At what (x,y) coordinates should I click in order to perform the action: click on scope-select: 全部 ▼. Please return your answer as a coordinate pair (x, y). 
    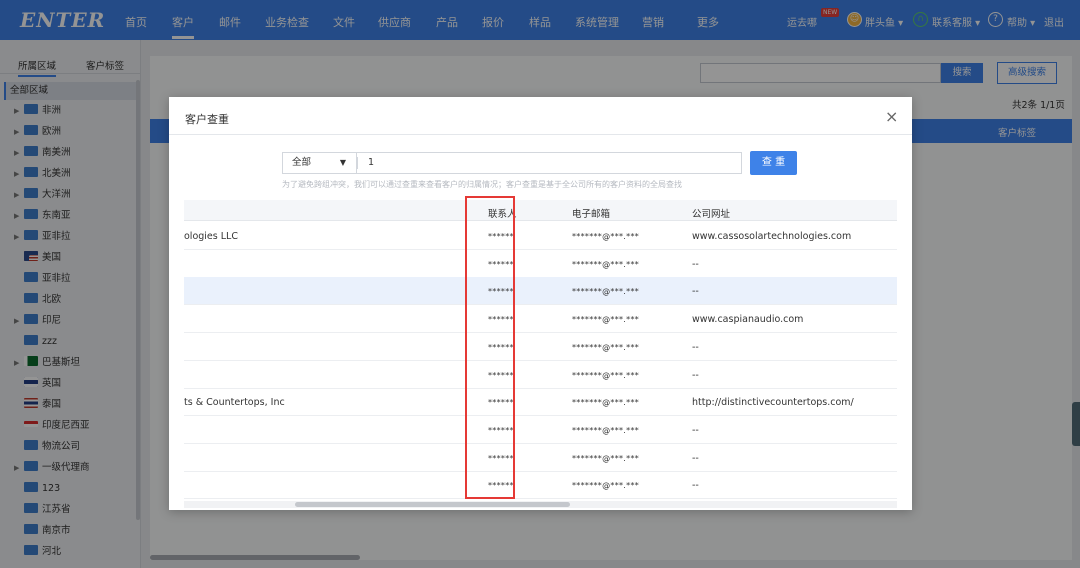
    Looking at the image, I should click on (319, 163).